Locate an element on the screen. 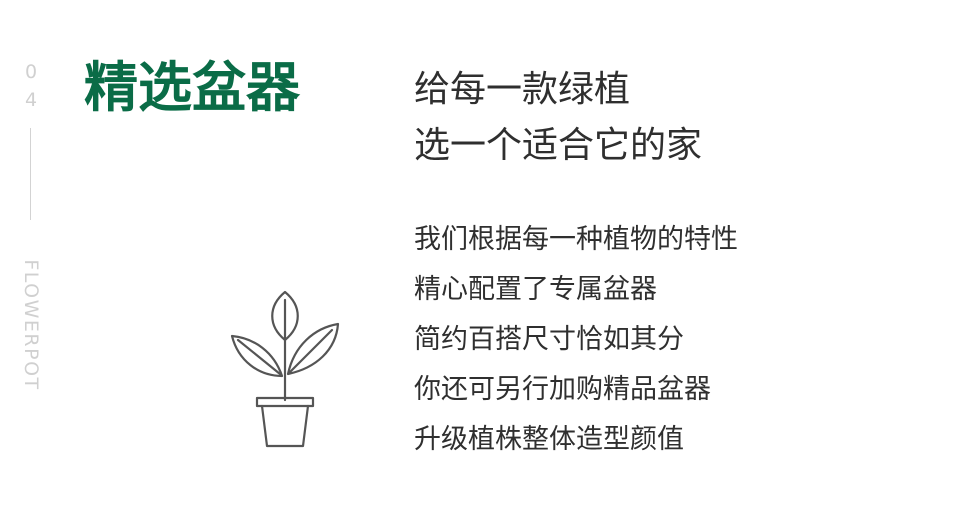  description-line: 我们根据每一种植物的特性 is located at coordinates (576, 239).